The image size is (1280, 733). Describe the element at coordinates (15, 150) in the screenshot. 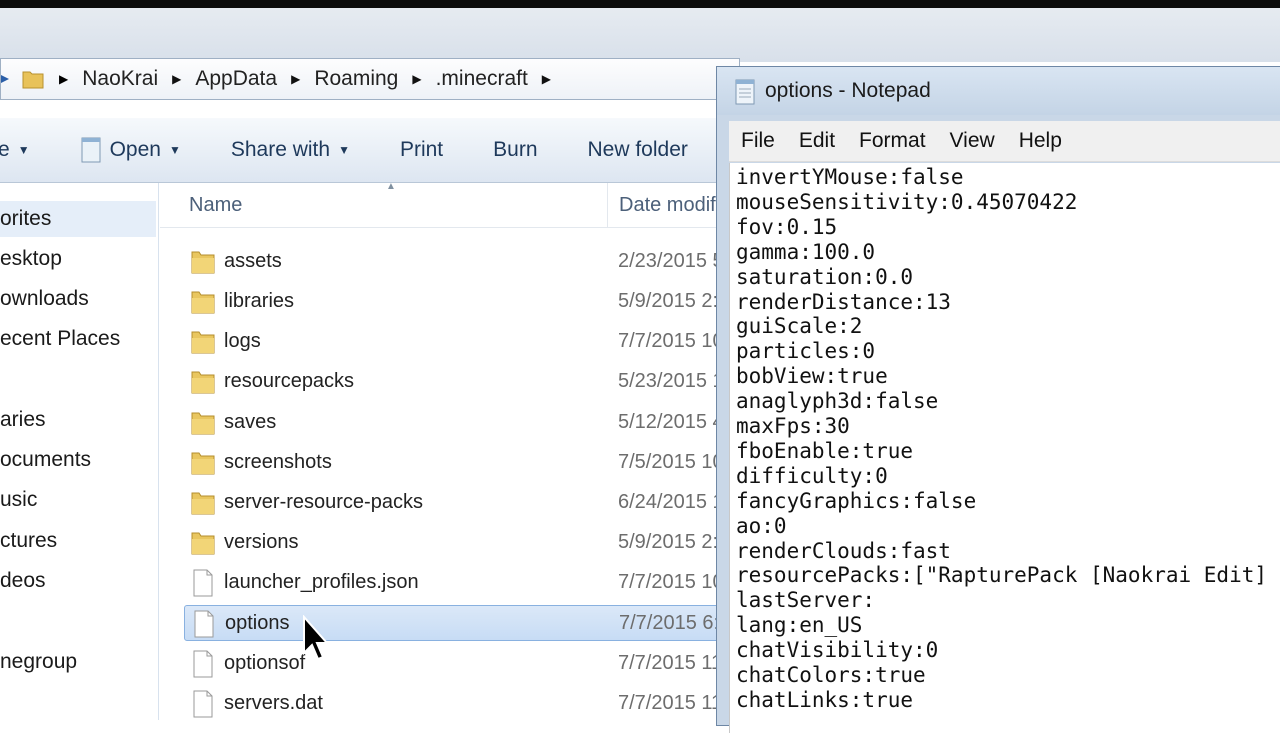

I see `organize-button: e ▼` at that location.